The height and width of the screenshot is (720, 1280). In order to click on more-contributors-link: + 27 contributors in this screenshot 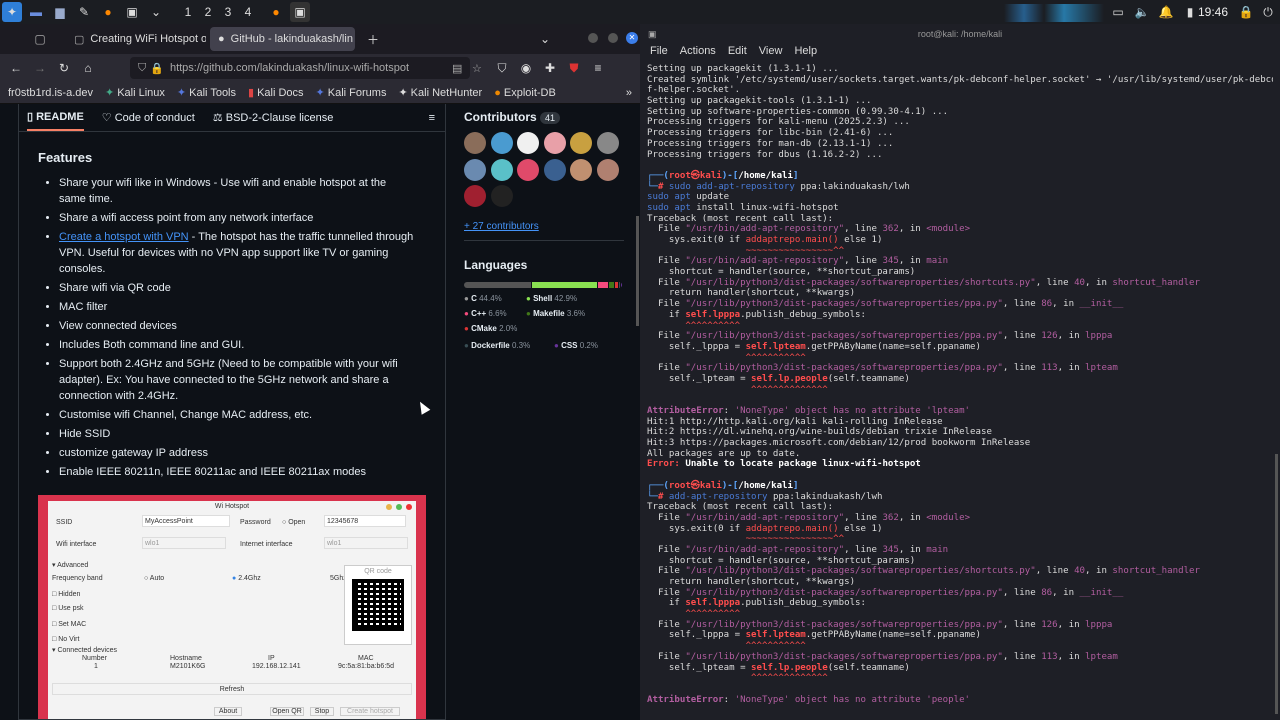, I will do `click(501, 226)`.